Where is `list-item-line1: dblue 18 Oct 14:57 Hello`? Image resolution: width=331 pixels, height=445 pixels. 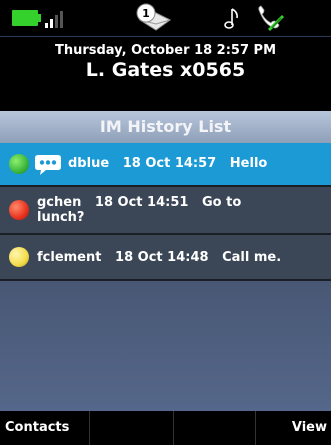
list-item-line1: dblue 18 Oct 14:57 Hello is located at coordinates (168, 163).